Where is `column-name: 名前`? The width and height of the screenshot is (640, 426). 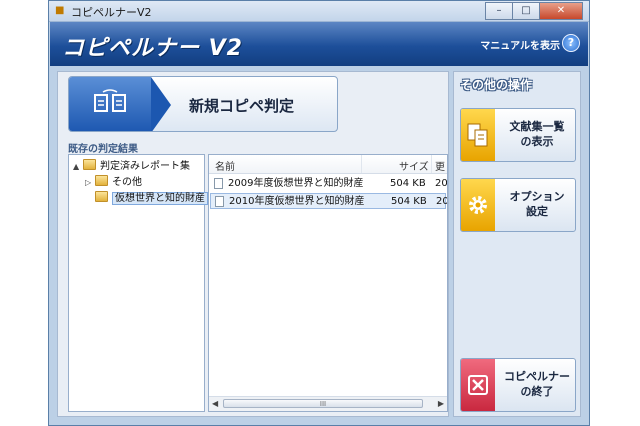 column-name: 名前 is located at coordinates (225, 165).